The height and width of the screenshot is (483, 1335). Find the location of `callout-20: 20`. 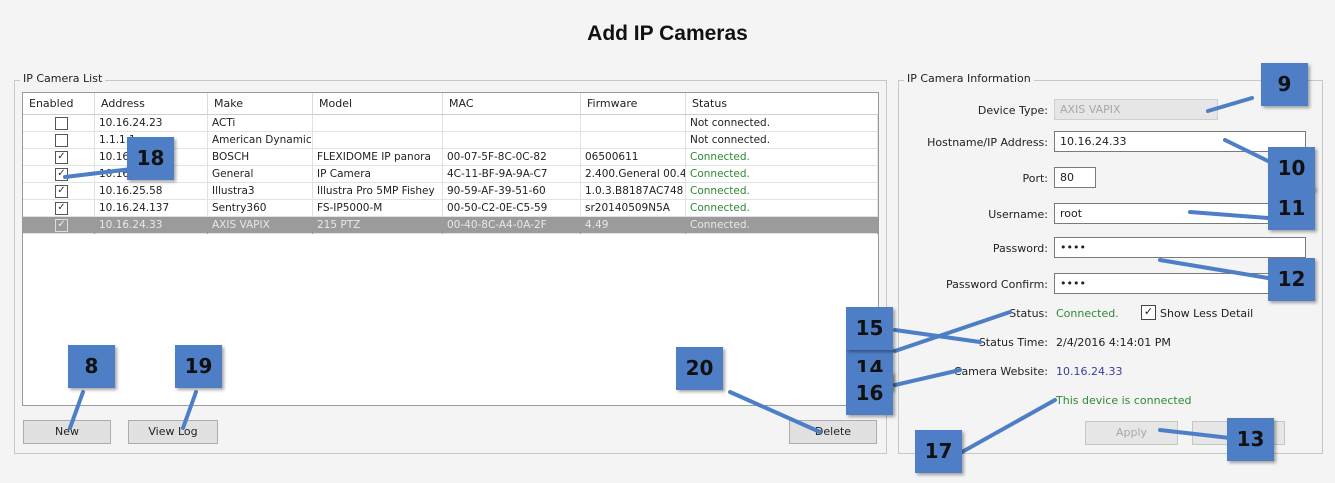

callout-20: 20 is located at coordinates (699, 368).